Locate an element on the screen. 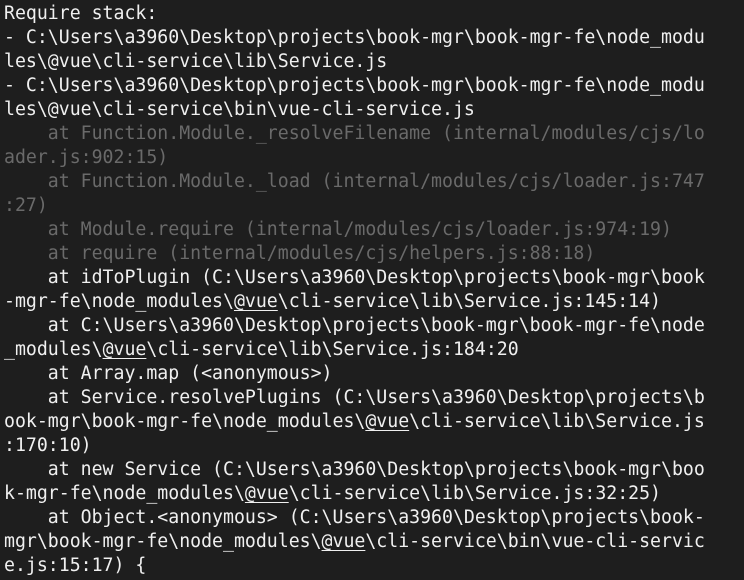  stack-line-internal: ader.js:902:15) is located at coordinates (374, 158).